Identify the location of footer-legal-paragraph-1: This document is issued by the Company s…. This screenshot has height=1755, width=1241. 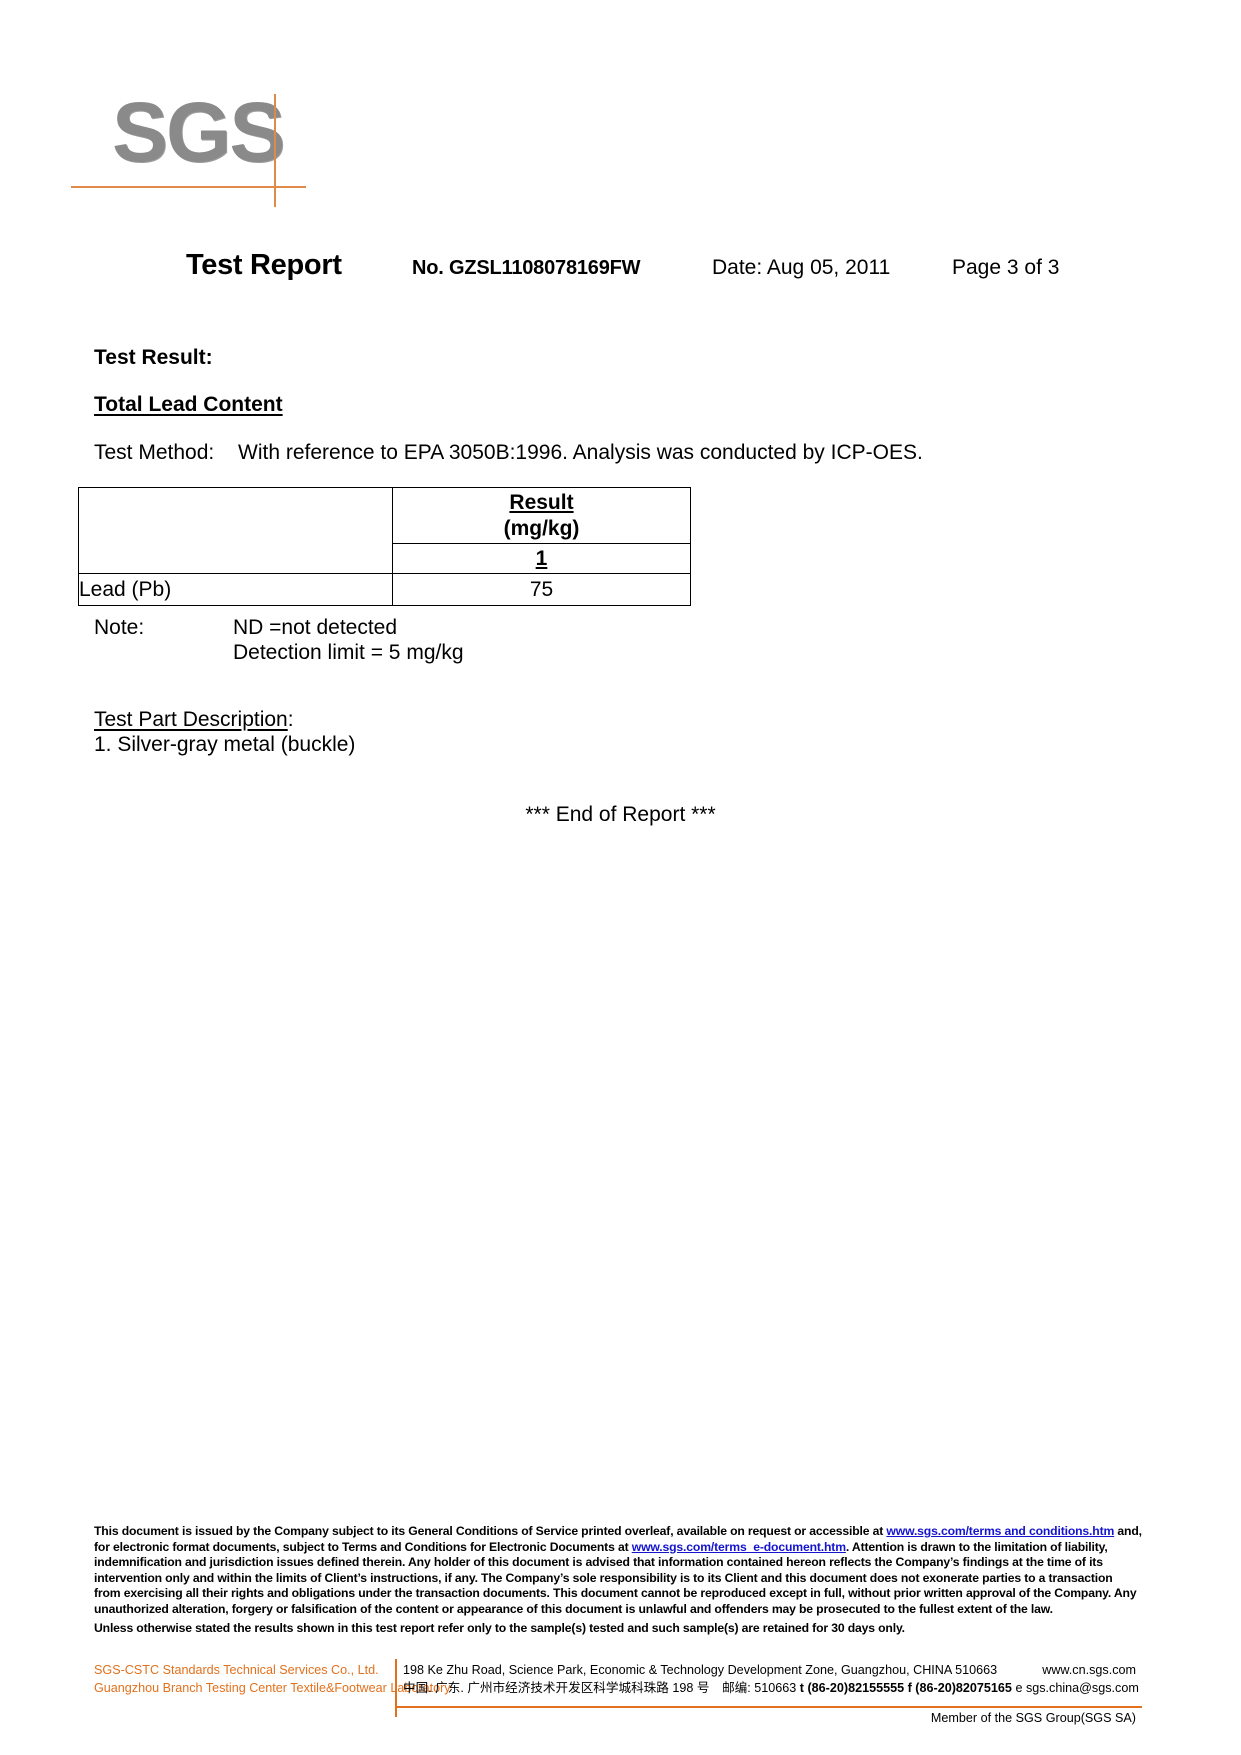
(618, 1571).